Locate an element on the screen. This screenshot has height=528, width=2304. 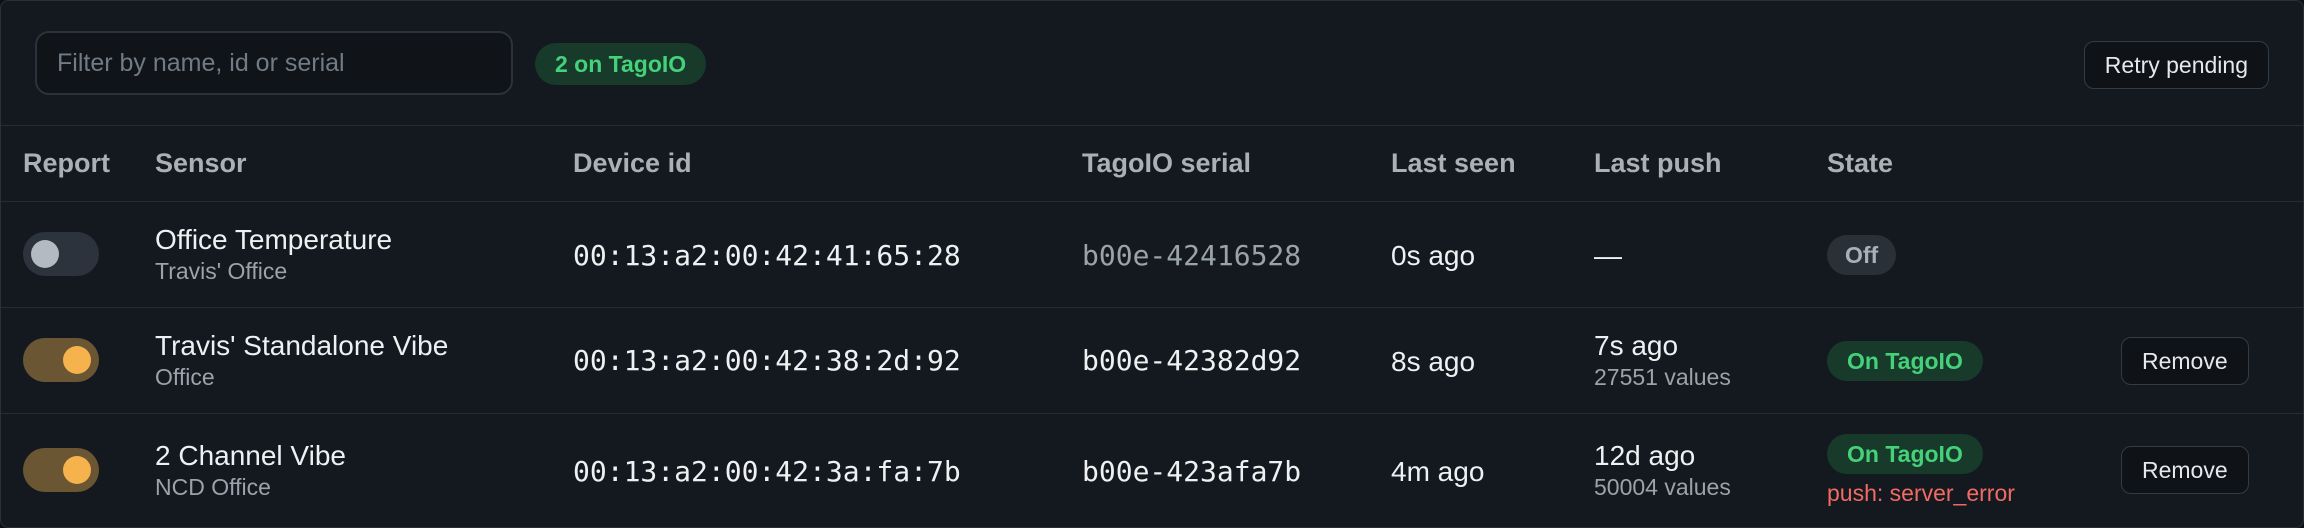
last-push: — is located at coordinates (1608, 255).